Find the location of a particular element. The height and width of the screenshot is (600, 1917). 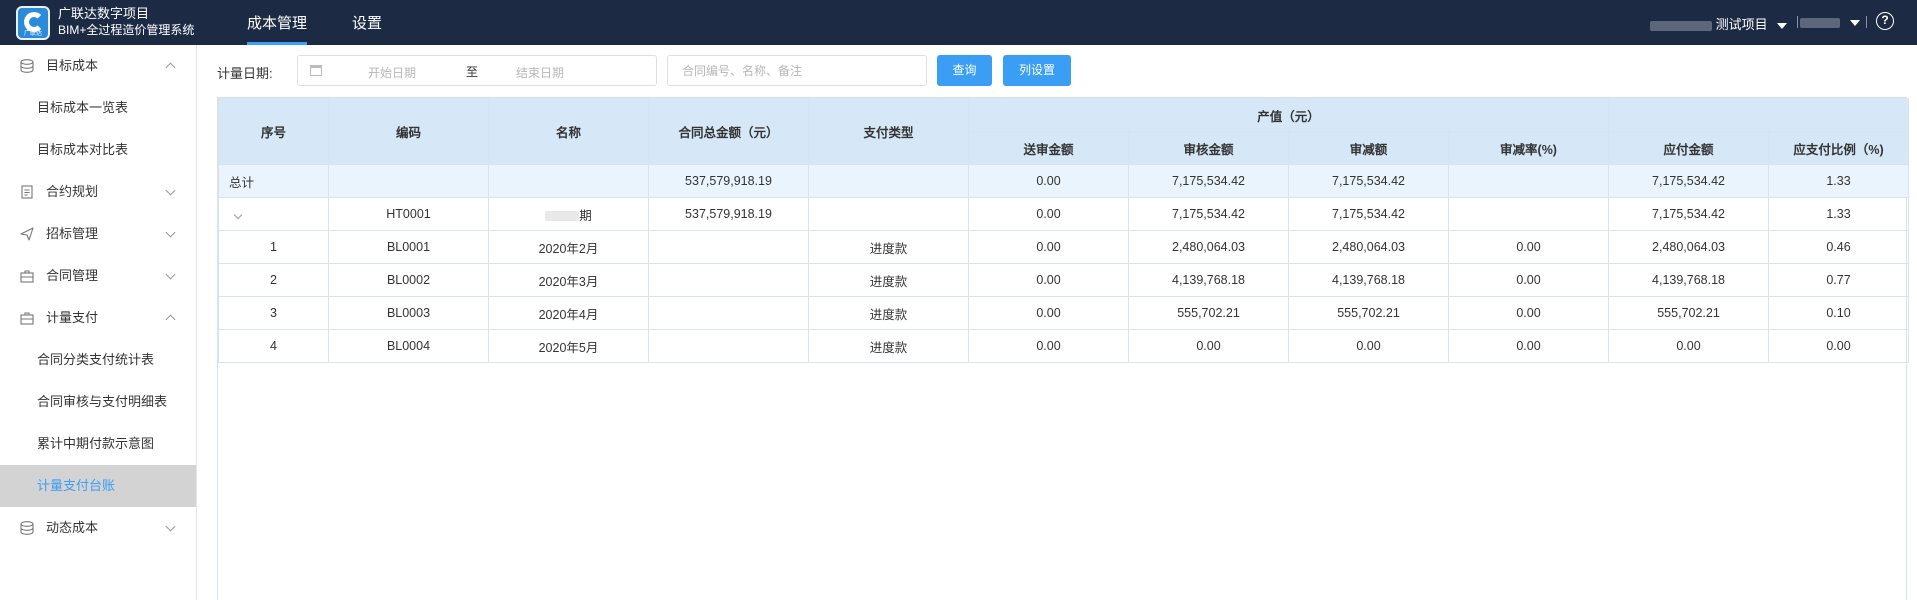

cell-pay-ratio: 0.77 is located at coordinates (1839, 280).